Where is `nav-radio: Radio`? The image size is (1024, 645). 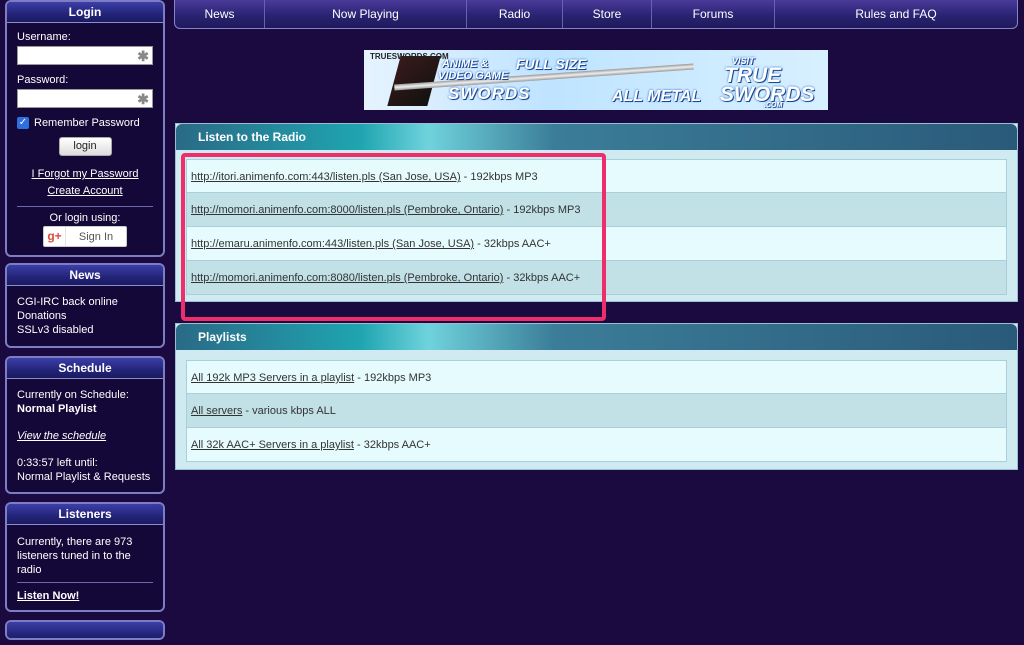 nav-radio: Radio is located at coordinates (515, 14).